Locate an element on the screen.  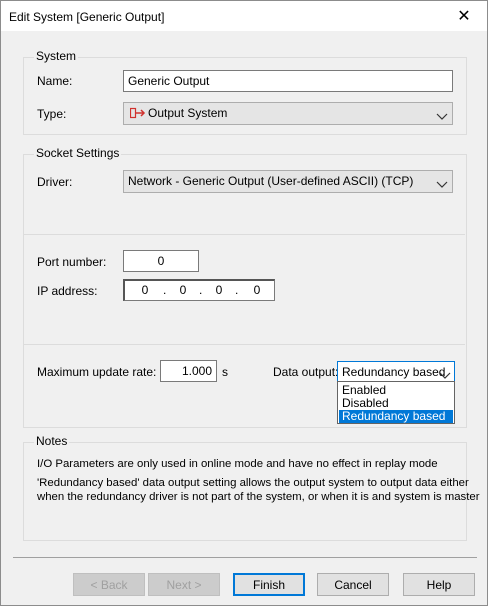
max-update-rate-label: Maximum update rate: is located at coordinates (97, 372).